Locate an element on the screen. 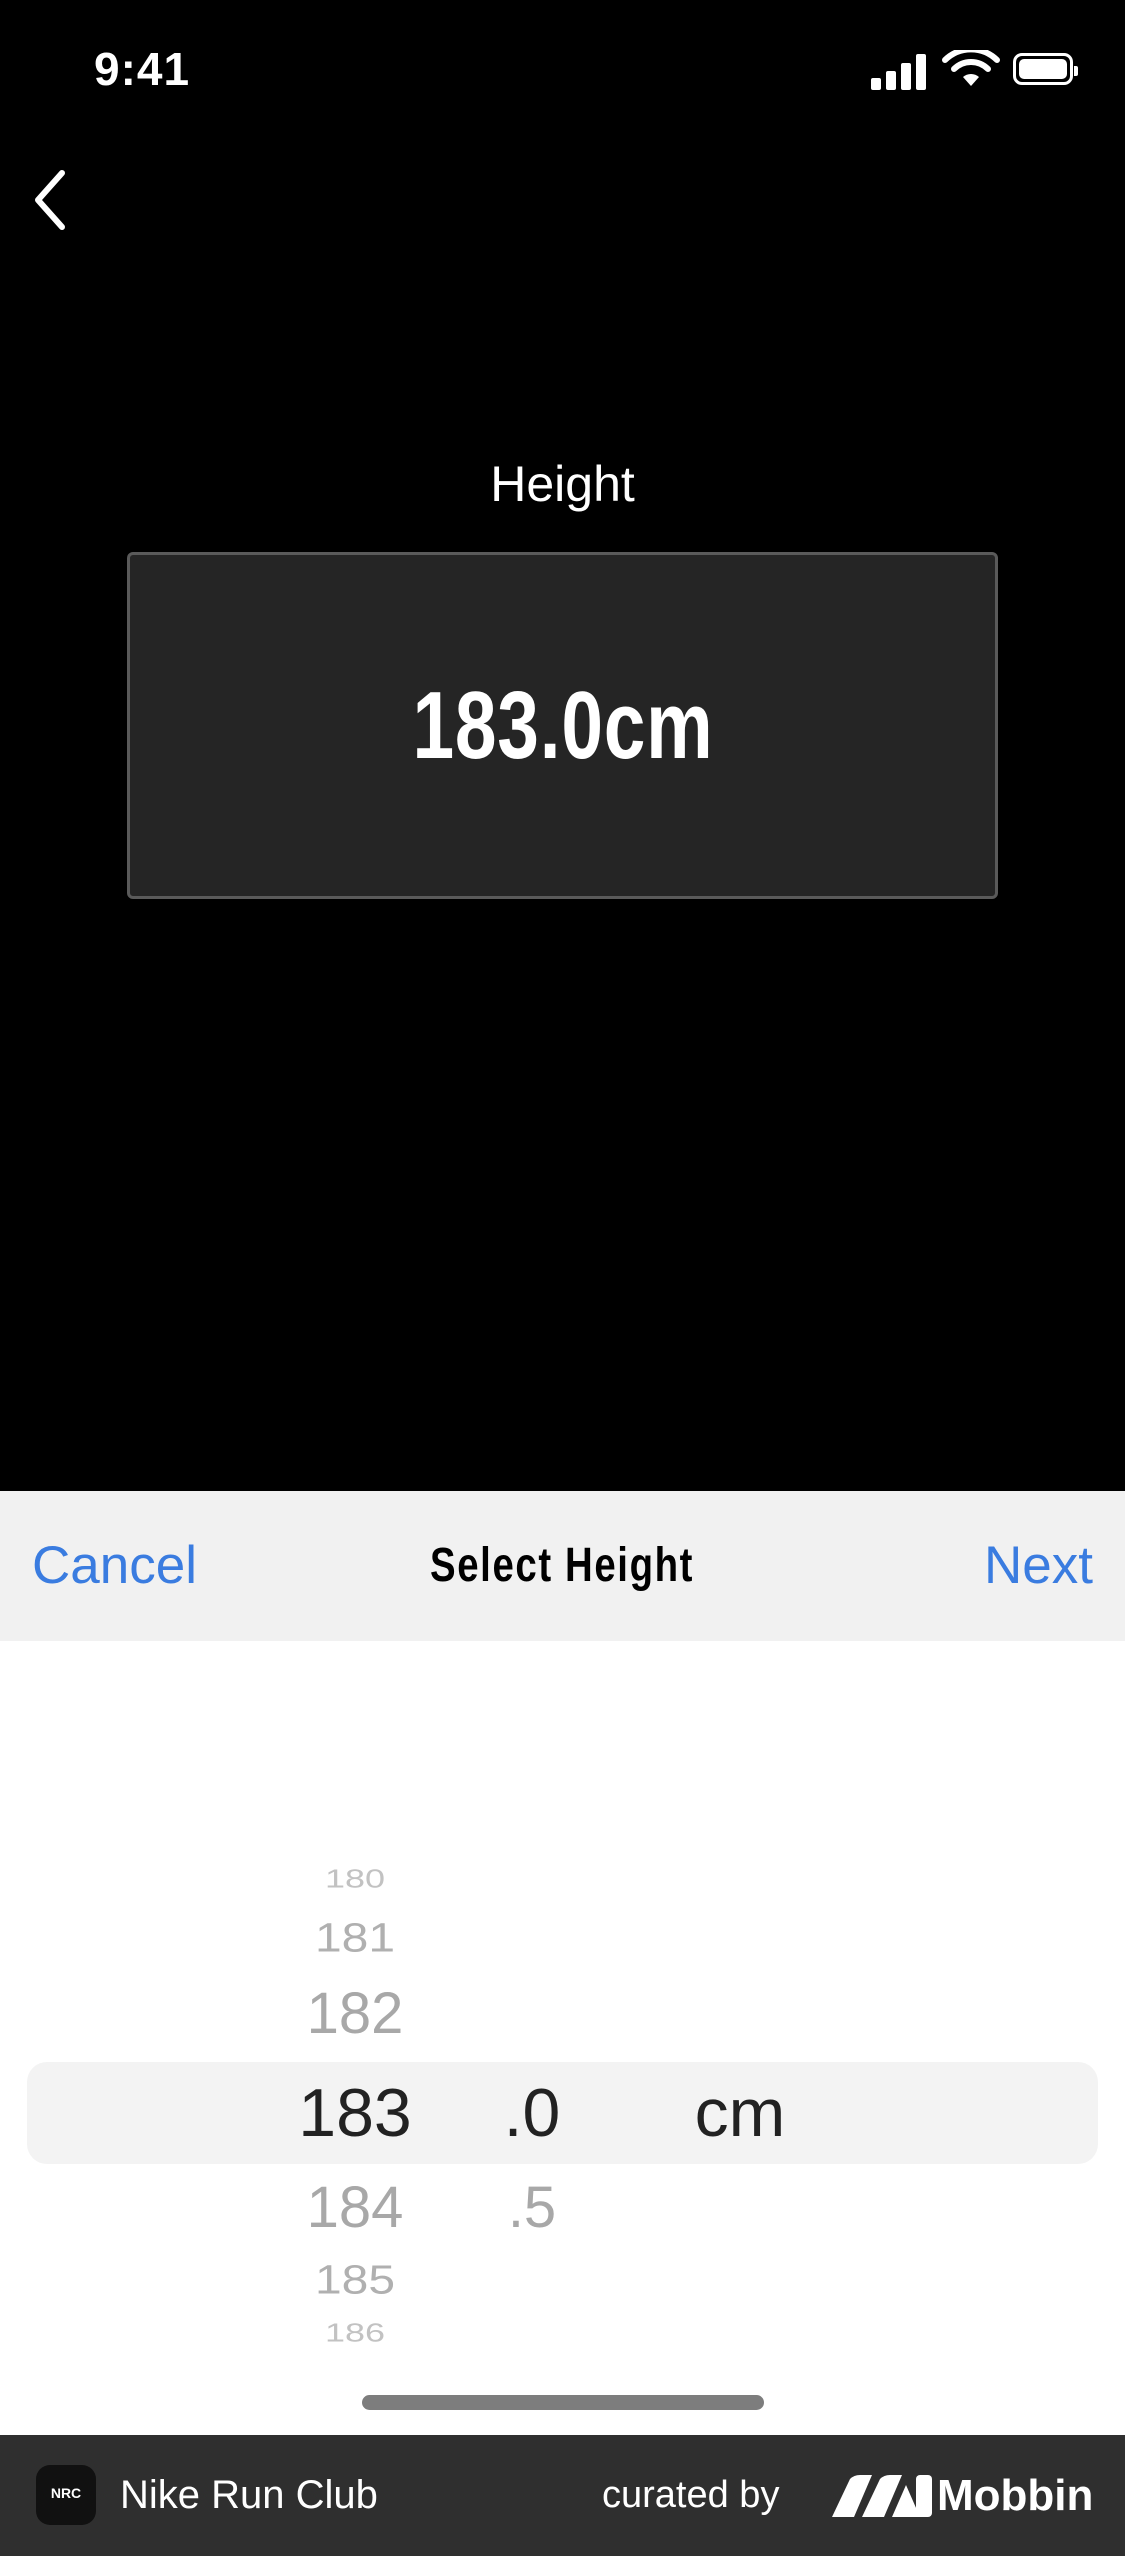  wifi-icon is located at coordinates (971, 68).